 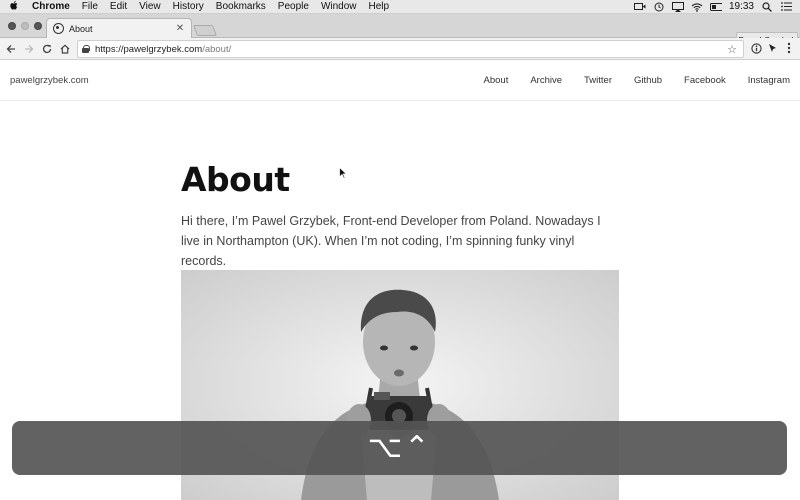 I want to click on reload-icon, so click(x=47, y=49).